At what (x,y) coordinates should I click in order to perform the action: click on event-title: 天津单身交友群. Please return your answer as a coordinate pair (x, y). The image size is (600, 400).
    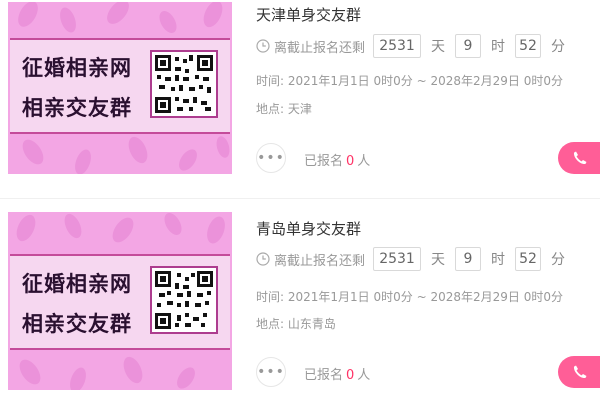
    Looking at the image, I should click on (308, 14).